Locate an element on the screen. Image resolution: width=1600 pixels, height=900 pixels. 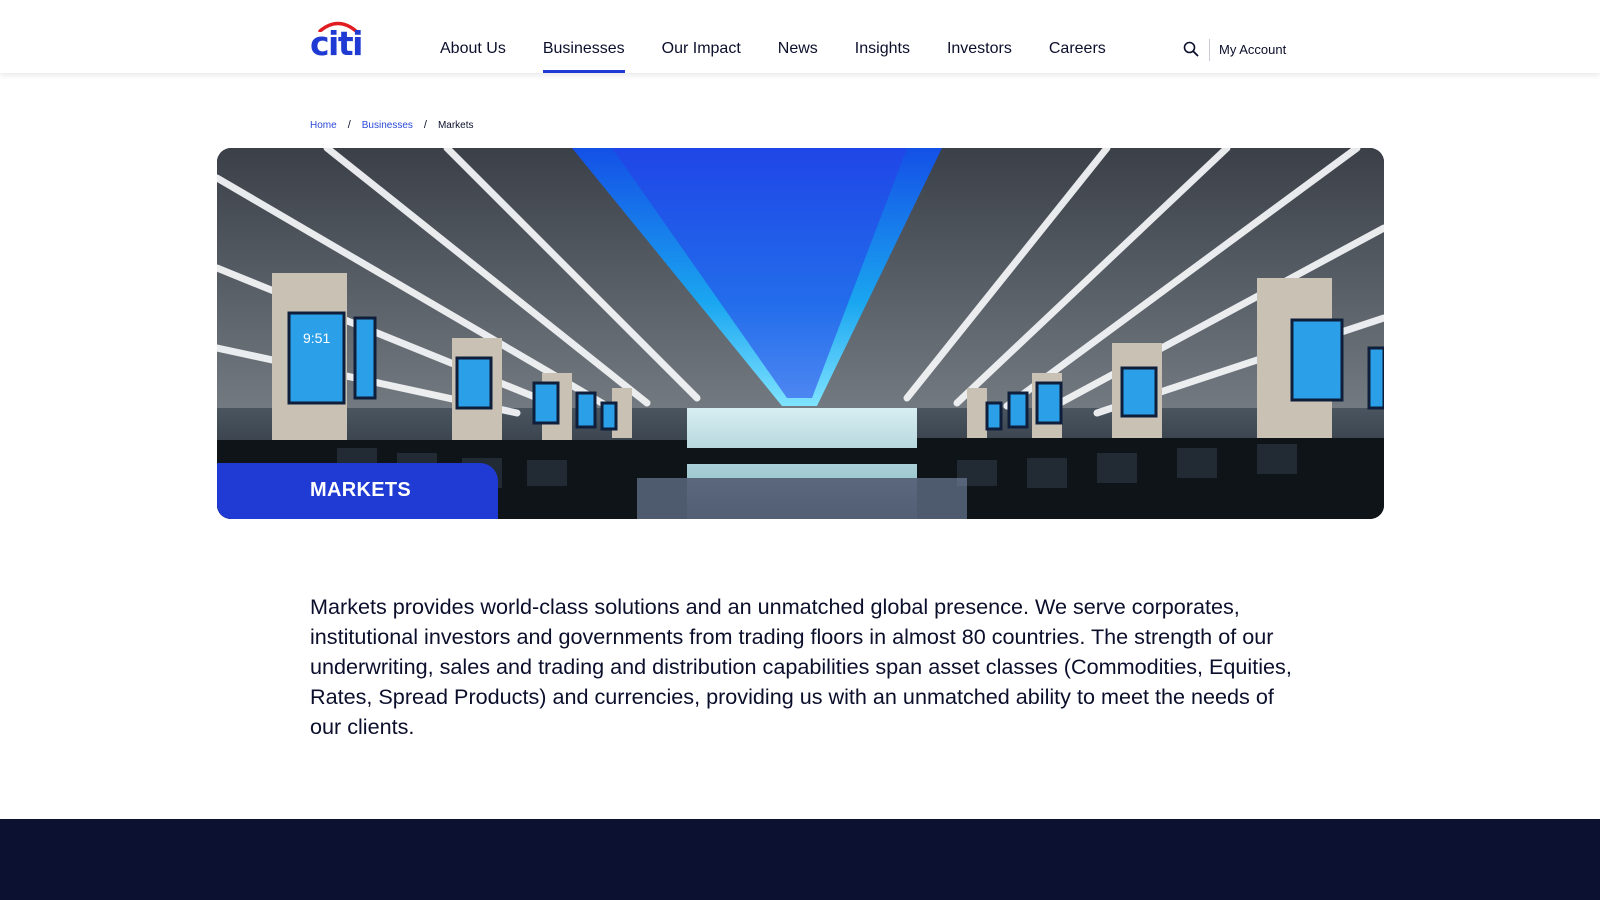
search-icon is located at coordinates (1191, 49).